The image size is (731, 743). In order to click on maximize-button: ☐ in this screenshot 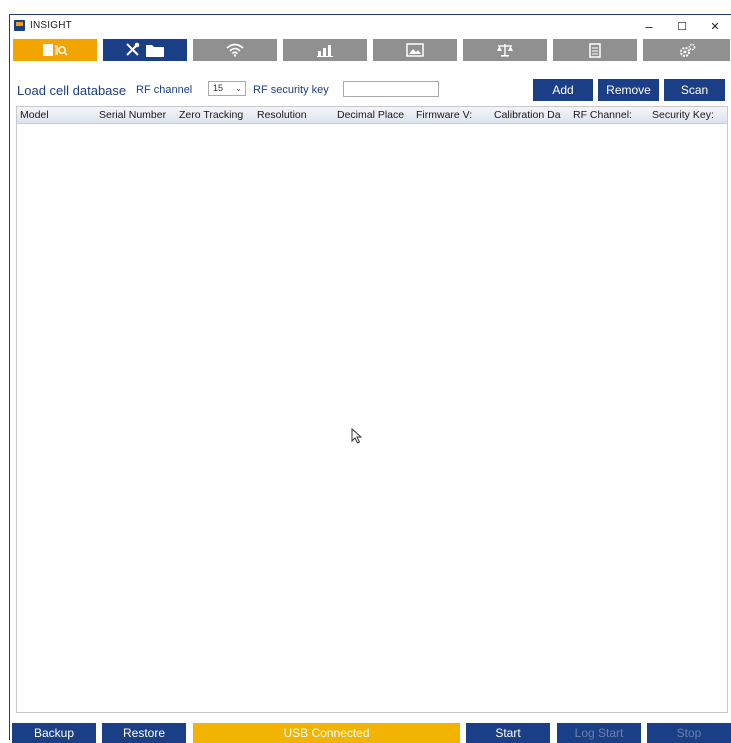, I will do `click(682, 26)`.